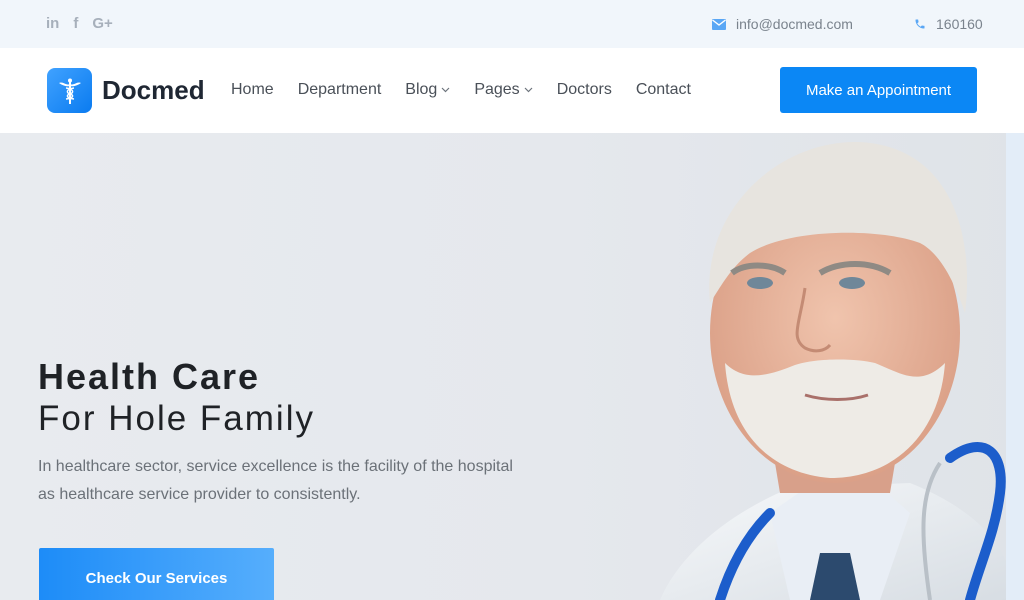 Image resolution: width=1024 pixels, height=600 pixels. What do you see at coordinates (497, 89) in the screenshot?
I see `nav-pages-label: Pages` at bounding box center [497, 89].